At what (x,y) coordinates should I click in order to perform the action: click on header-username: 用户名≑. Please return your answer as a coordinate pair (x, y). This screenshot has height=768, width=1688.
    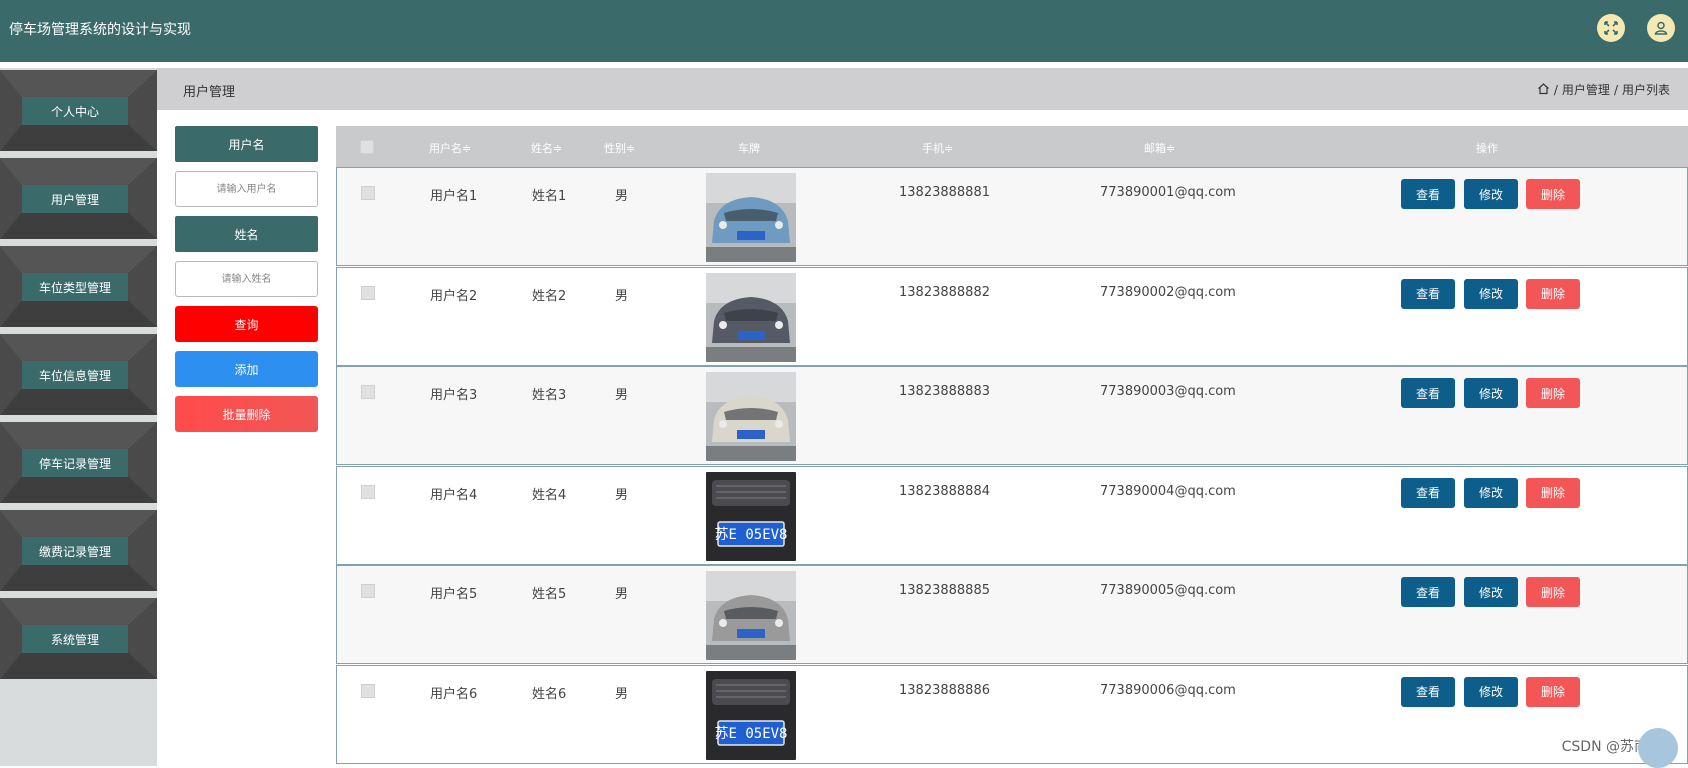
    Looking at the image, I should click on (450, 148).